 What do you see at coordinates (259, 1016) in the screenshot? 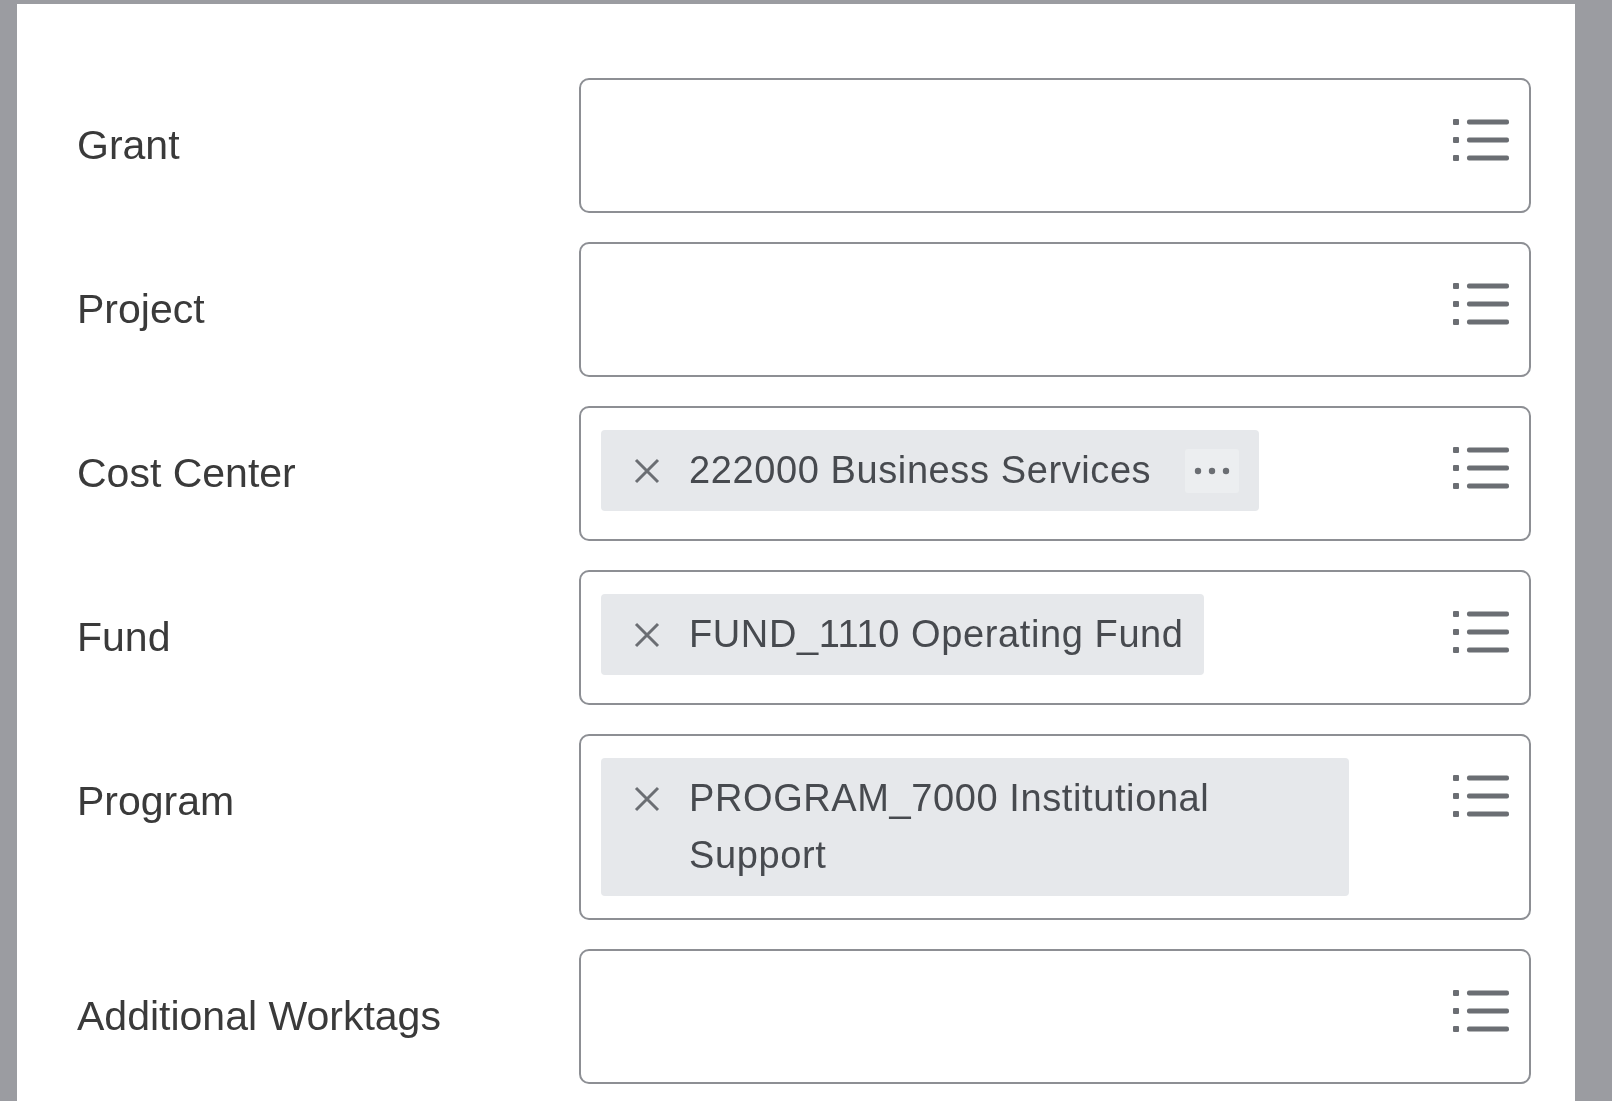
I see `field-label: Additional Worktags` at bounding box center [259, 1016].